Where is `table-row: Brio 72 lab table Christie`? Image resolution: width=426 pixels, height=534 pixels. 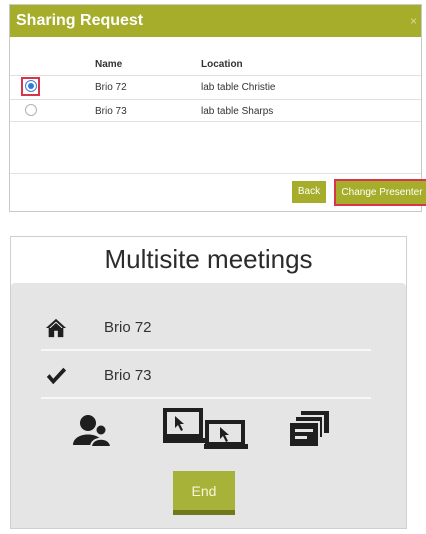
table-row: Brio 72 lab table Christie is located at coordinates (215, 86).